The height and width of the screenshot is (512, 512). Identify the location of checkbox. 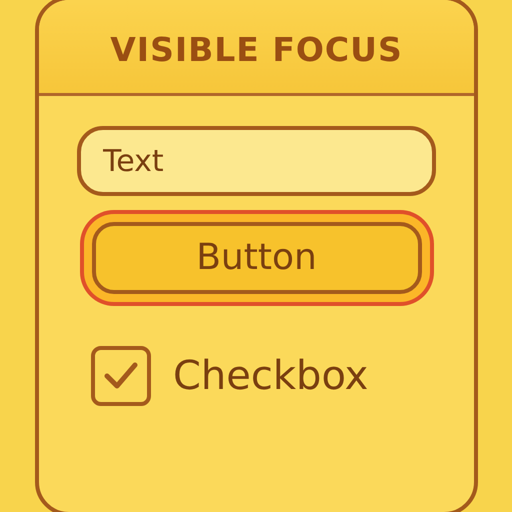
(121, 376).